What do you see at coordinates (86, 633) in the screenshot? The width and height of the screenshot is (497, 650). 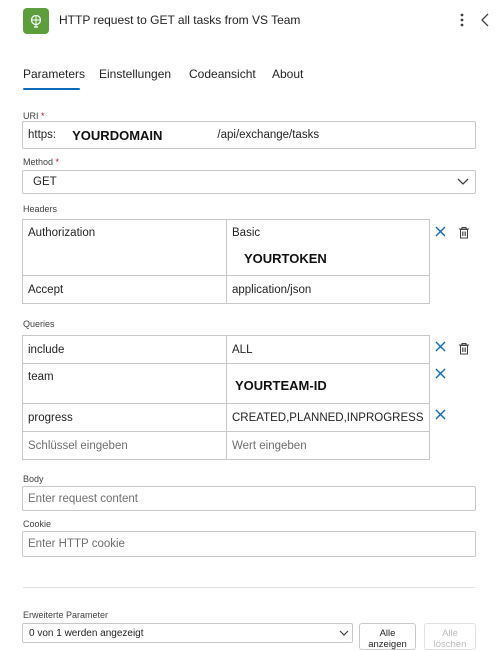 I see `advanced-select-value: 0 von 1 werden angezeigt` at bounding box center [86, 633].